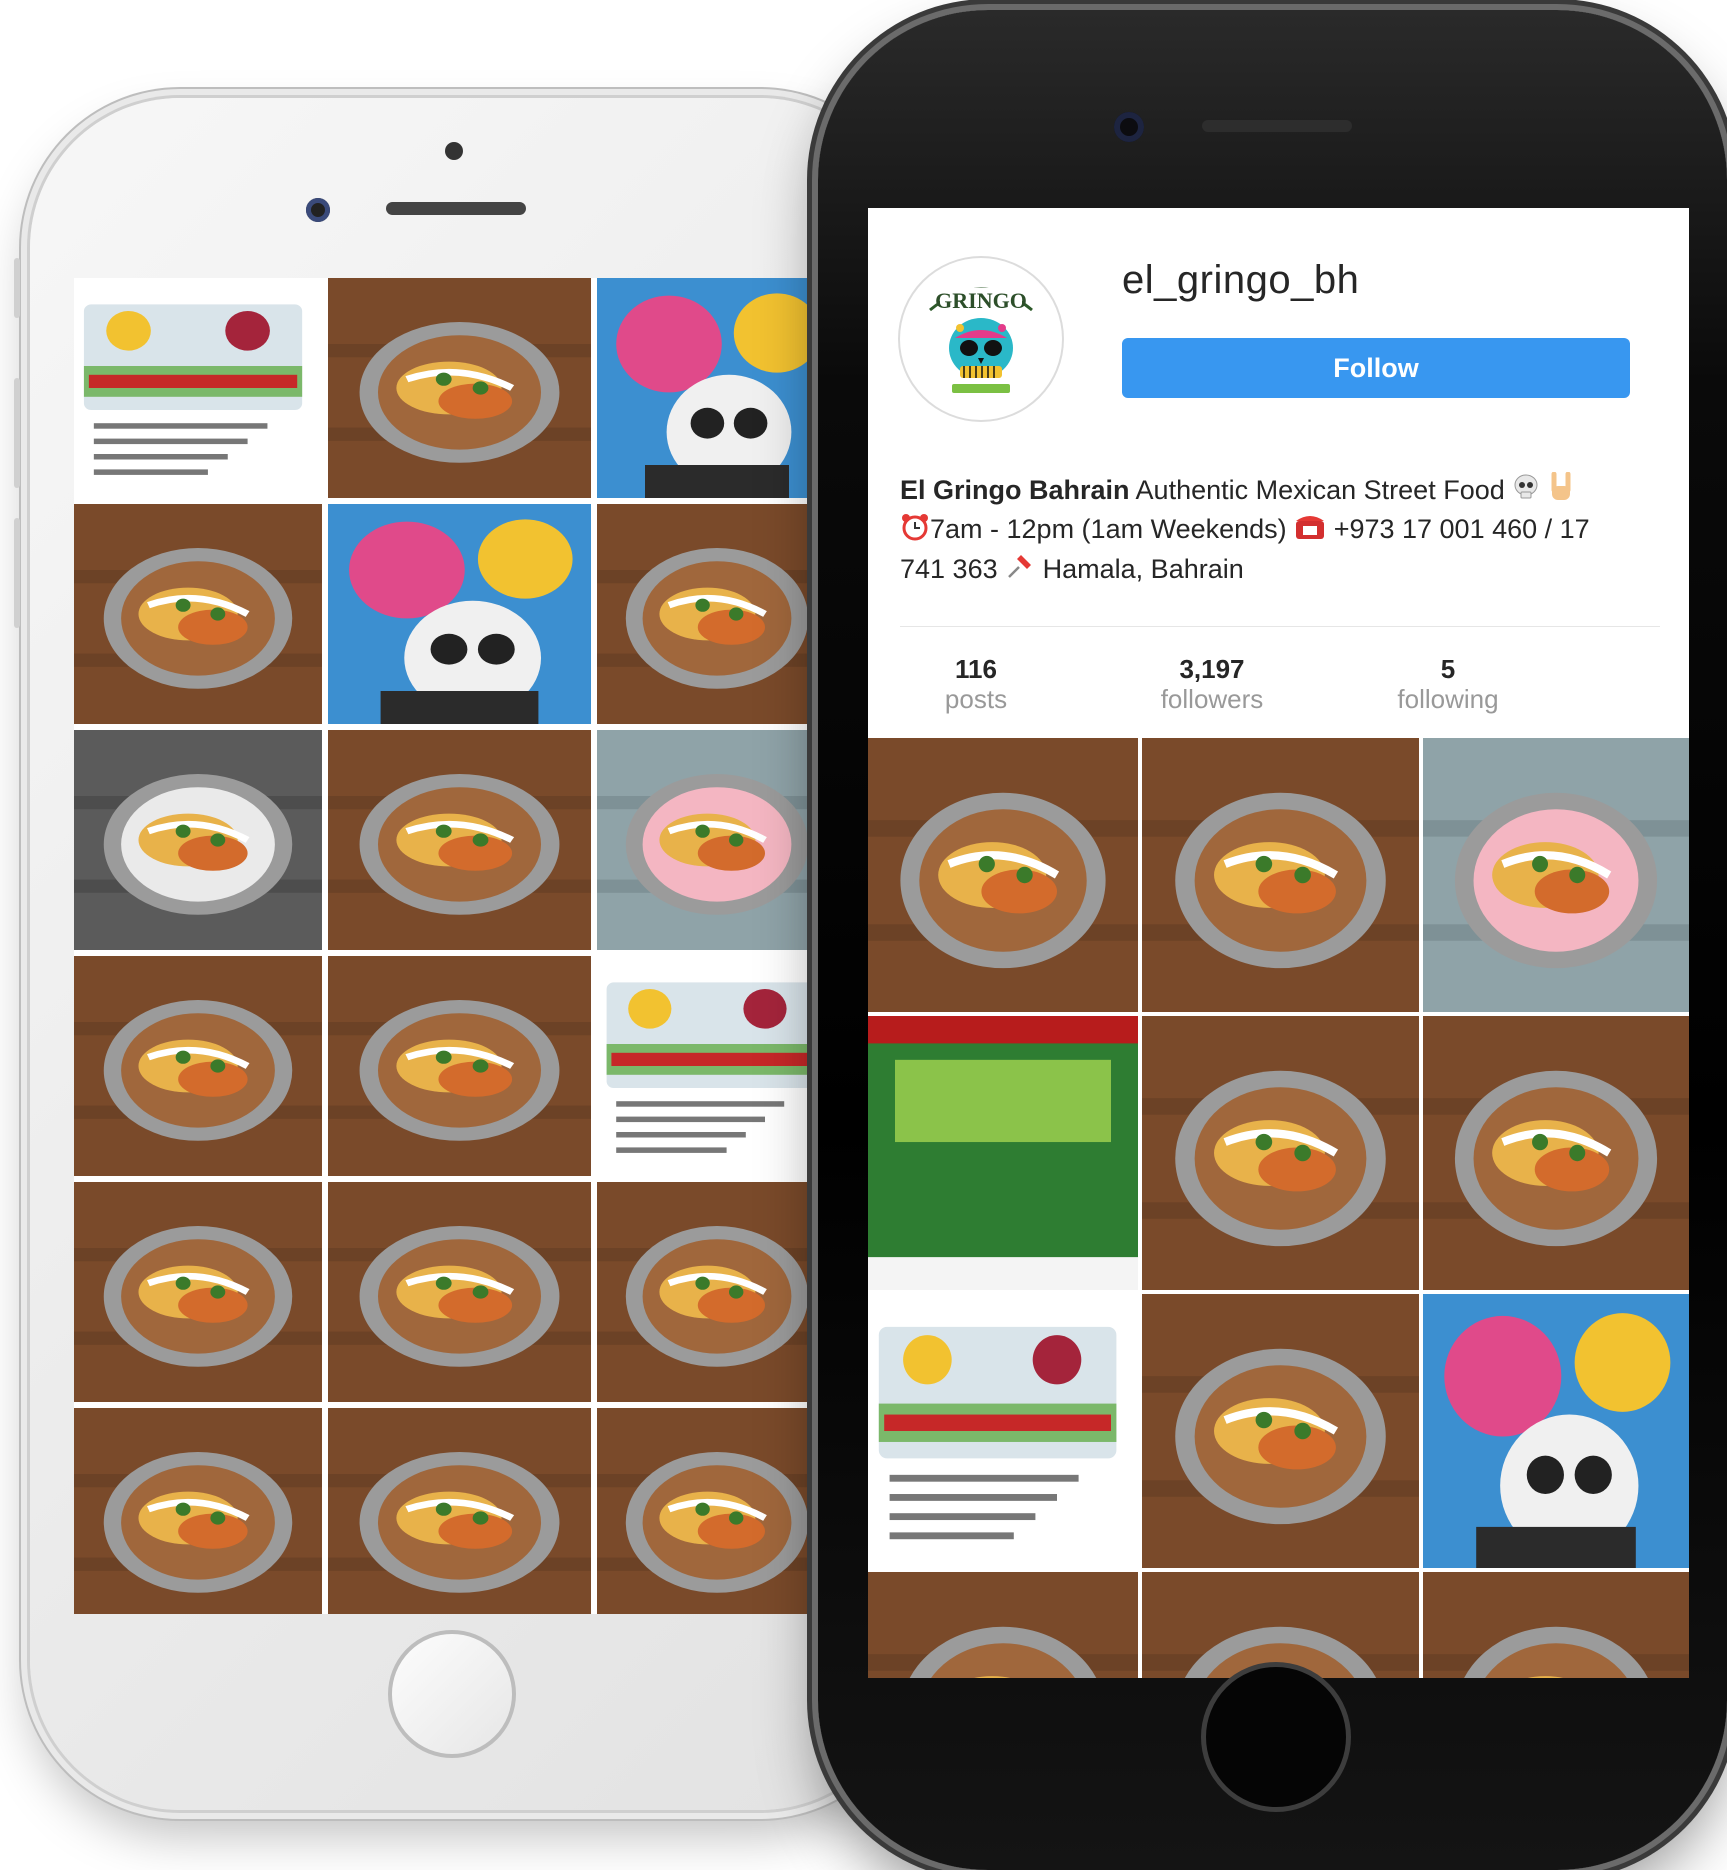  I want to click on stat-following: 5 following, so click(1448, 684).